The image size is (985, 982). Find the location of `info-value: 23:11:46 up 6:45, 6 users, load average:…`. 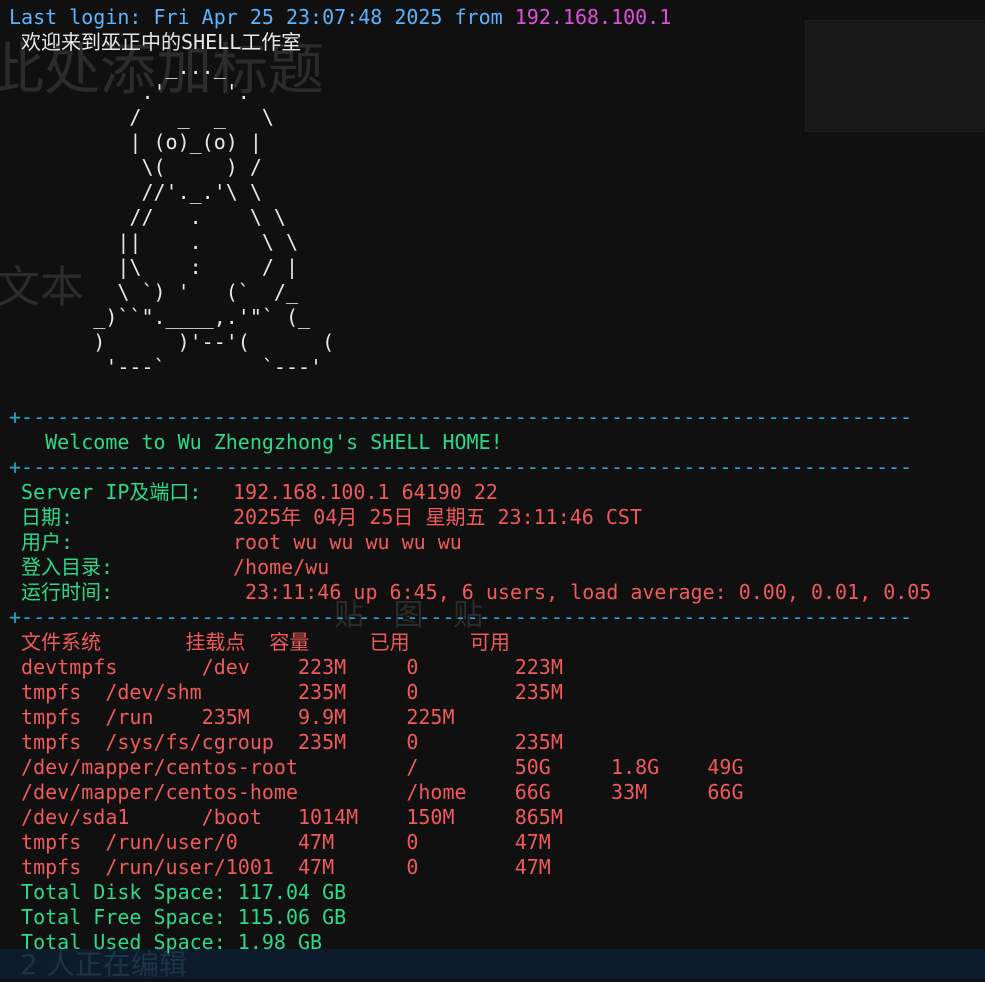

info-value: 23:11:46 up 6:45, 6 users, load average:… is located at coordinates (582, 592).